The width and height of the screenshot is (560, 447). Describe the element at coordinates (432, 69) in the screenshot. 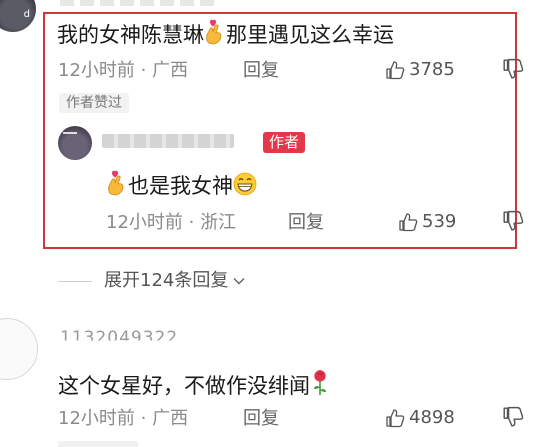

I see `comment-1-like-count: 3785` at that location.